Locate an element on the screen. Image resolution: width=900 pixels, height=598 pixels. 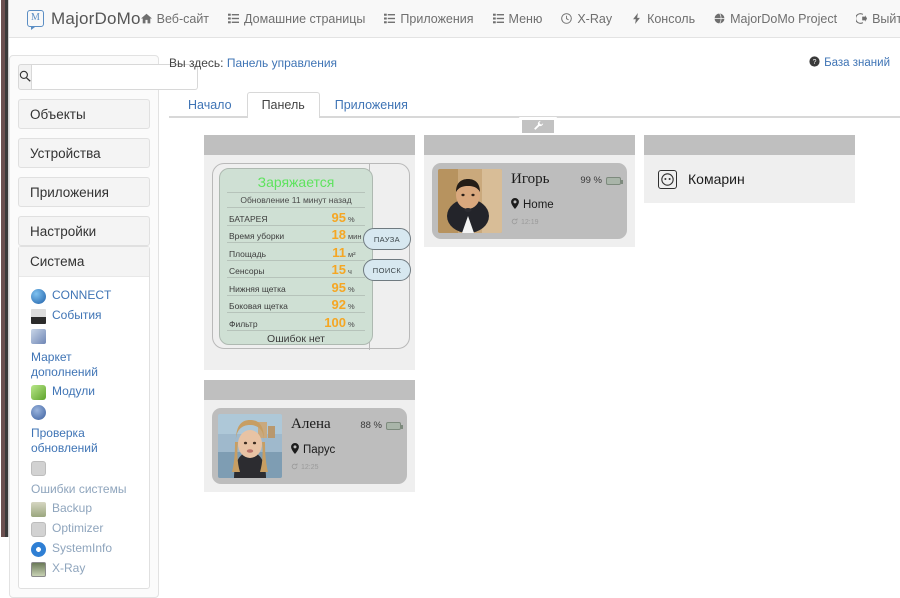
panel-body: Комарин is located at coordinates (749, 179).